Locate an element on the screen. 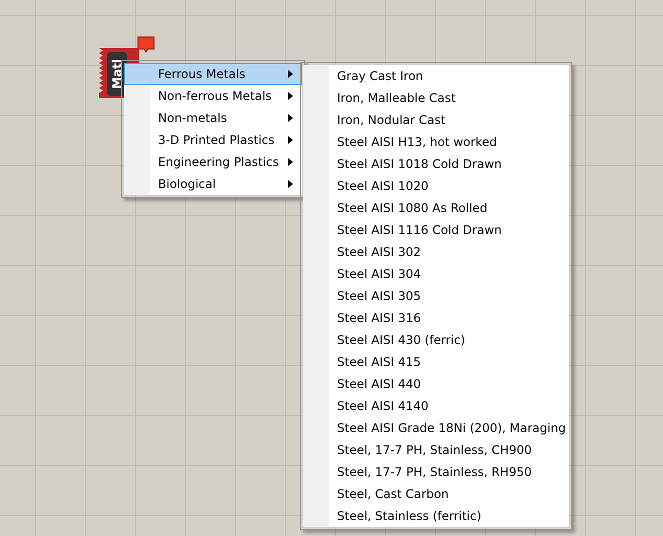 This screenshot has height=536, width=663. menu-item: Steel AISI 1020 is located at coordinates (436, 186).